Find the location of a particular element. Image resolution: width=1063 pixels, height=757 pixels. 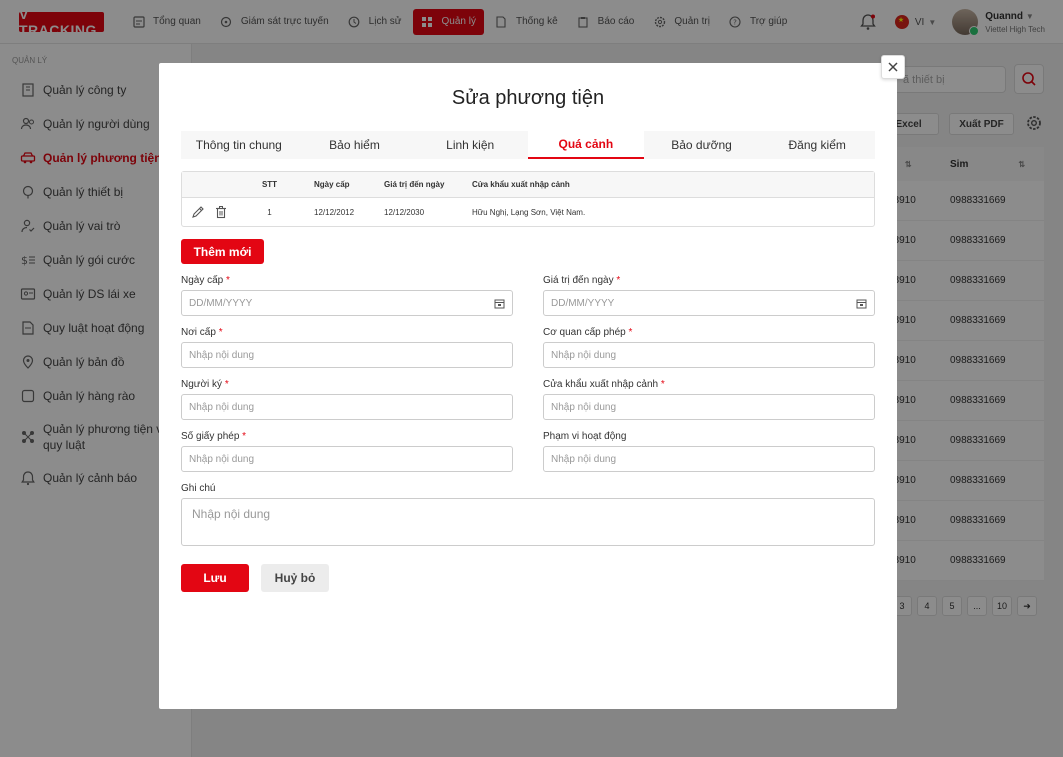

cancel-button: Huỷ bỏ is located at coordinates (295, 578).